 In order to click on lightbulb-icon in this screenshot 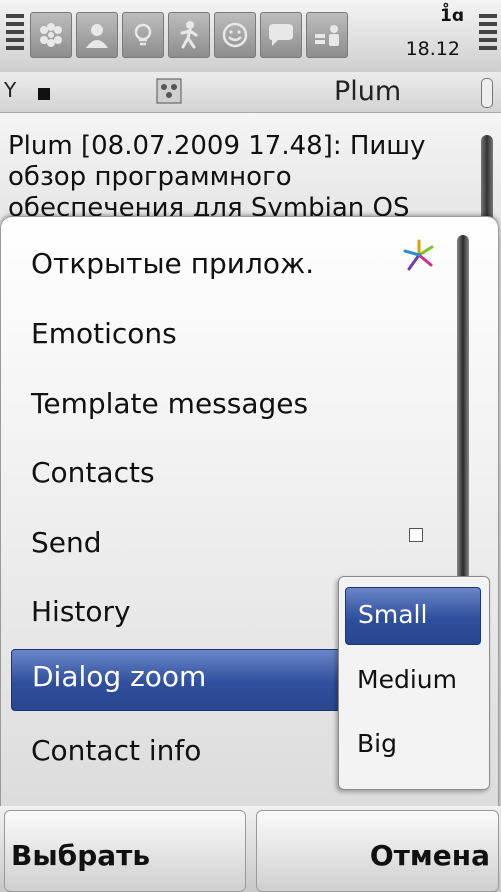, I will do `click(143, 34)`.